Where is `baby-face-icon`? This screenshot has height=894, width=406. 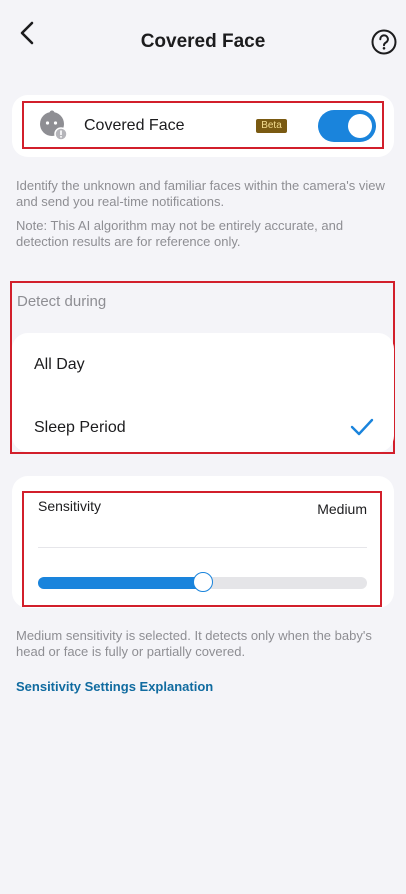
baby-face-icon is located at coordinates (54, 125).